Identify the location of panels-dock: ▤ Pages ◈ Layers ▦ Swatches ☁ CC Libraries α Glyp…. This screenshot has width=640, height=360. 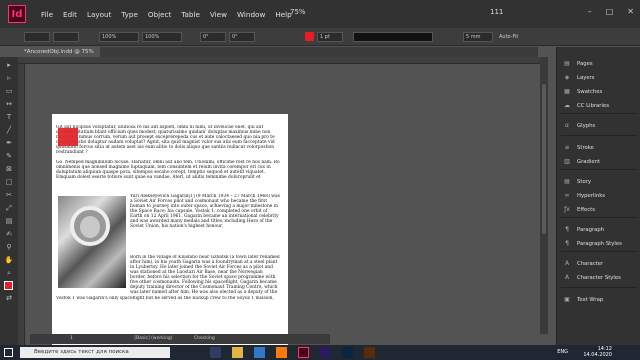
(598, 196).